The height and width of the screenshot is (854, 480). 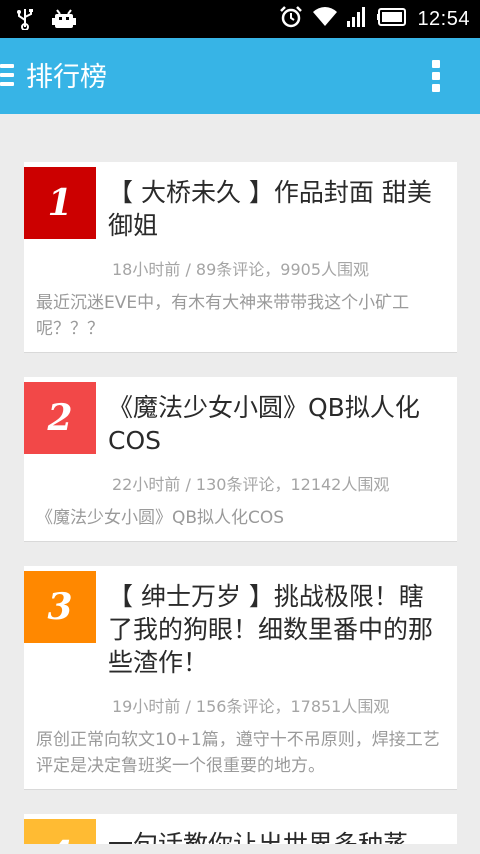 What do you see at coordinates (60, 203) in the screenshot?
I see `rank-badge: 1` at bounding box center [60, 203].